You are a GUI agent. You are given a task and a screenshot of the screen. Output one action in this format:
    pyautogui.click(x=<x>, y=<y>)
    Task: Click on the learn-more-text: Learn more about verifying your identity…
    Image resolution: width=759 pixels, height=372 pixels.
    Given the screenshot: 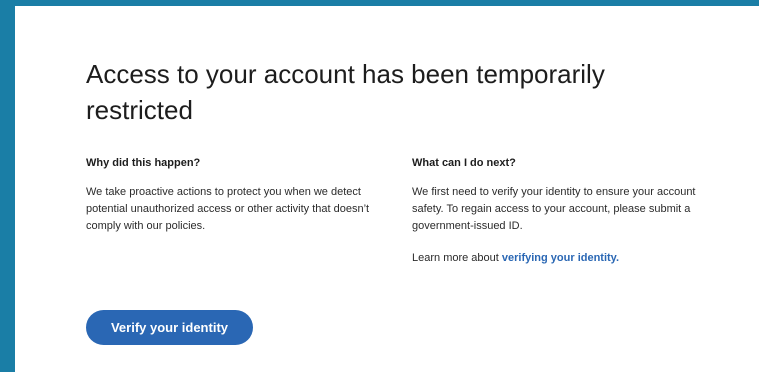 What is the action you would take?
    pyautogui.click(x=562, y=258)
    